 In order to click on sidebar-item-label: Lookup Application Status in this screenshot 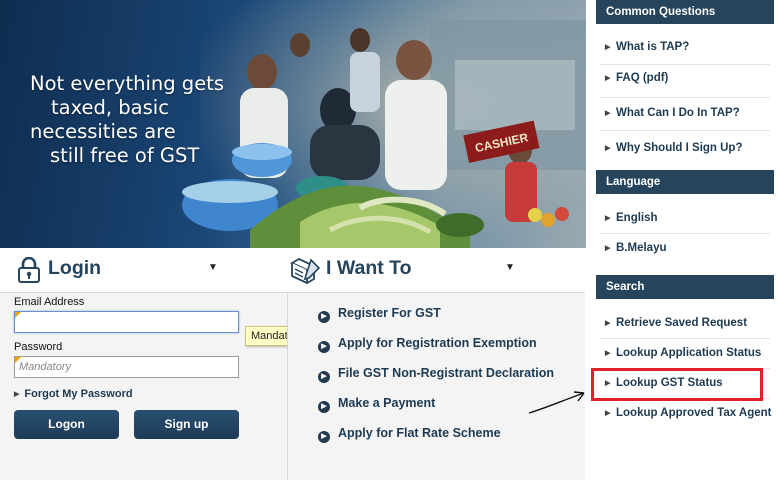, I will do `click(689, 353)`.